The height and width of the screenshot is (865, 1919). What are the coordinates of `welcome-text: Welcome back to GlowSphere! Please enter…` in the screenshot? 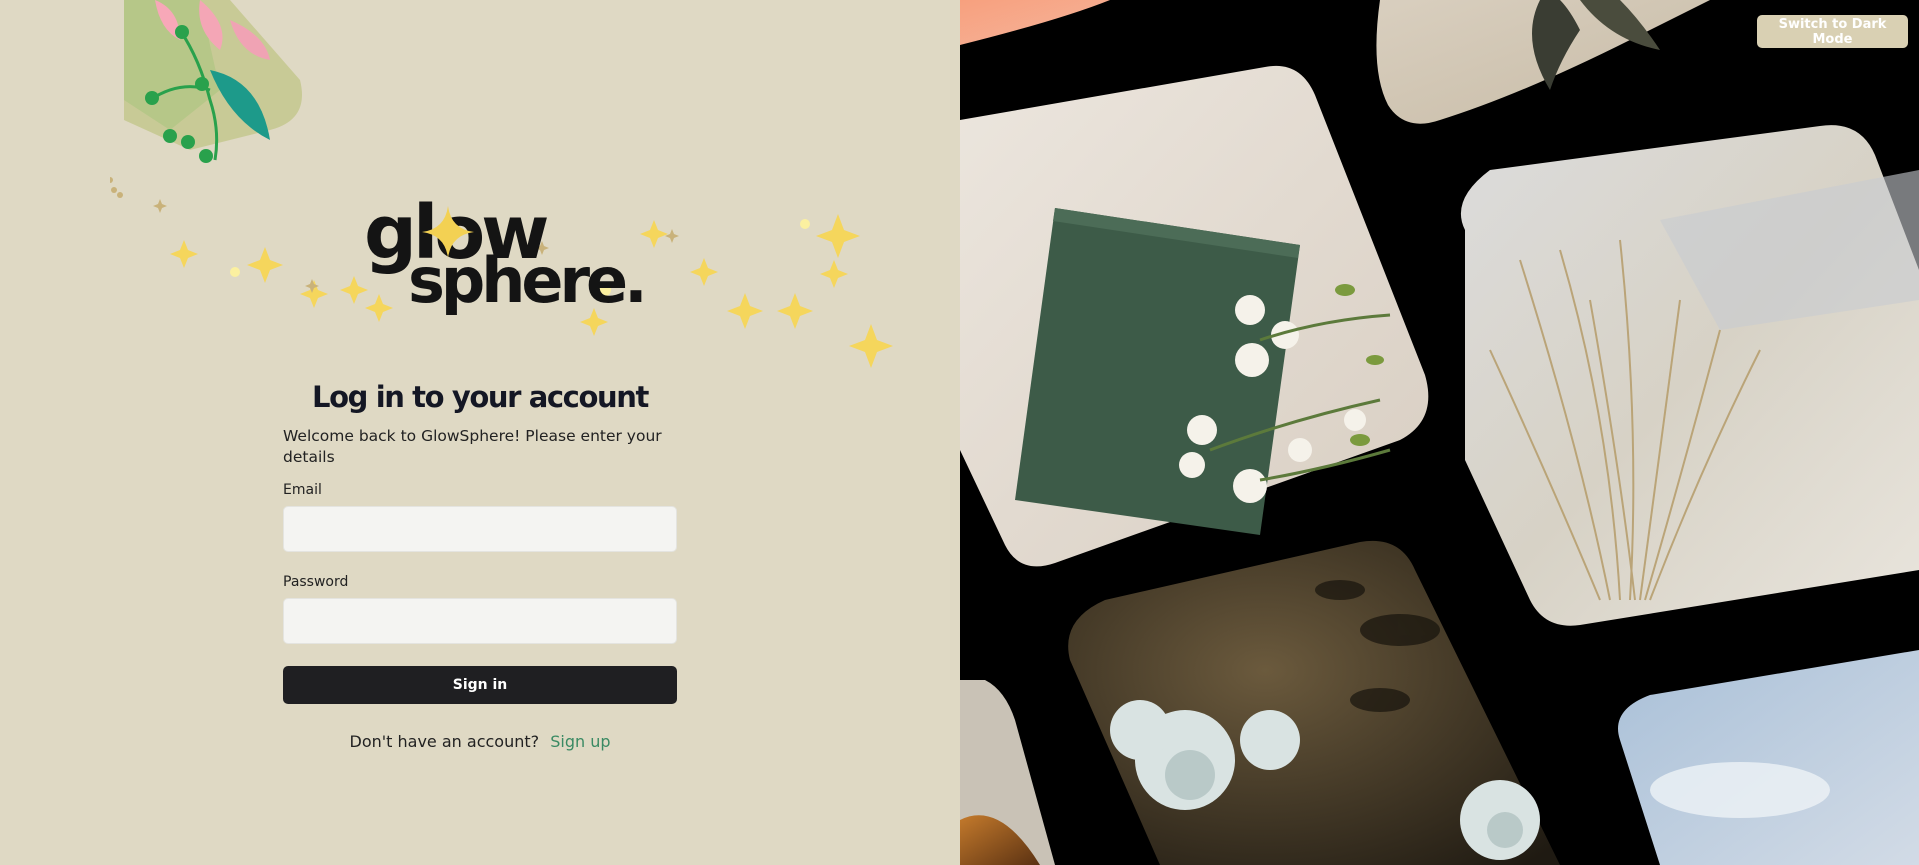 It's located at (472, 446).